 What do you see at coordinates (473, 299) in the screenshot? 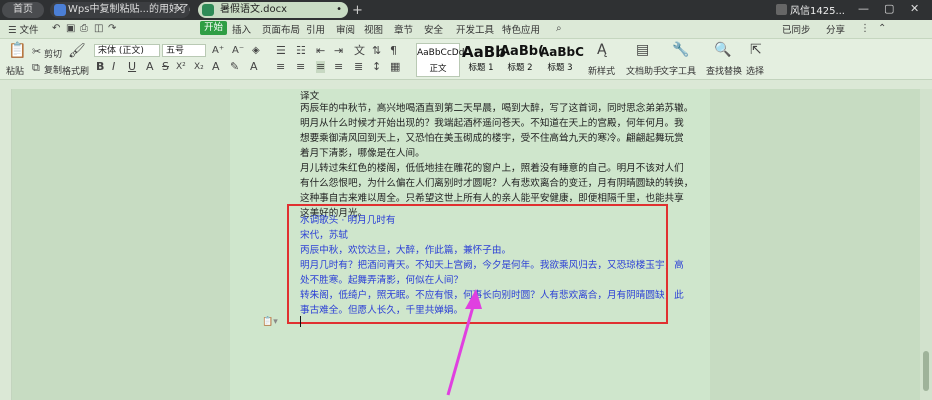
I see `arrow-head` at bounding box center [473, 299].